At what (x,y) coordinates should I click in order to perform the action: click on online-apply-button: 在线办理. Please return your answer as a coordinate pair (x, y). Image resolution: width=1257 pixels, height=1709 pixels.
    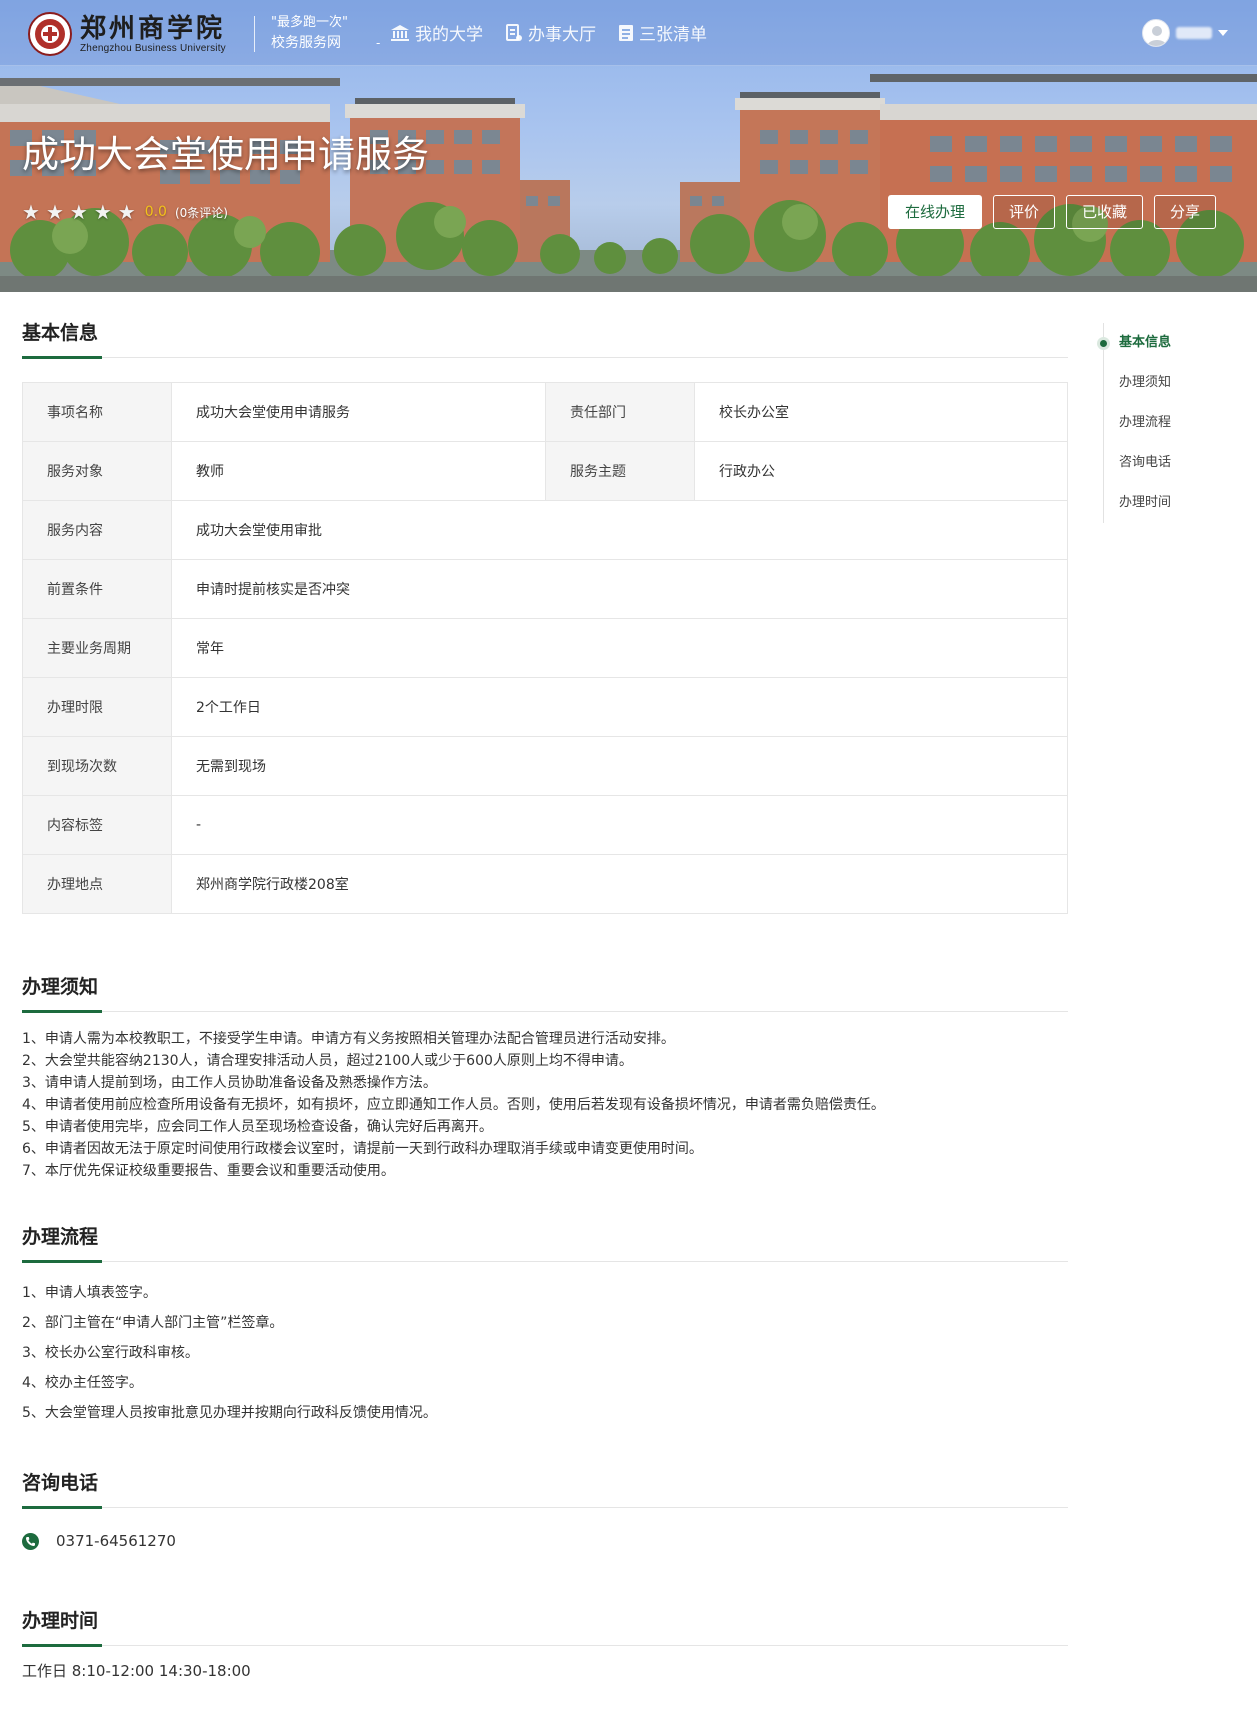
    Looking at the image, I should click on (935, 212).